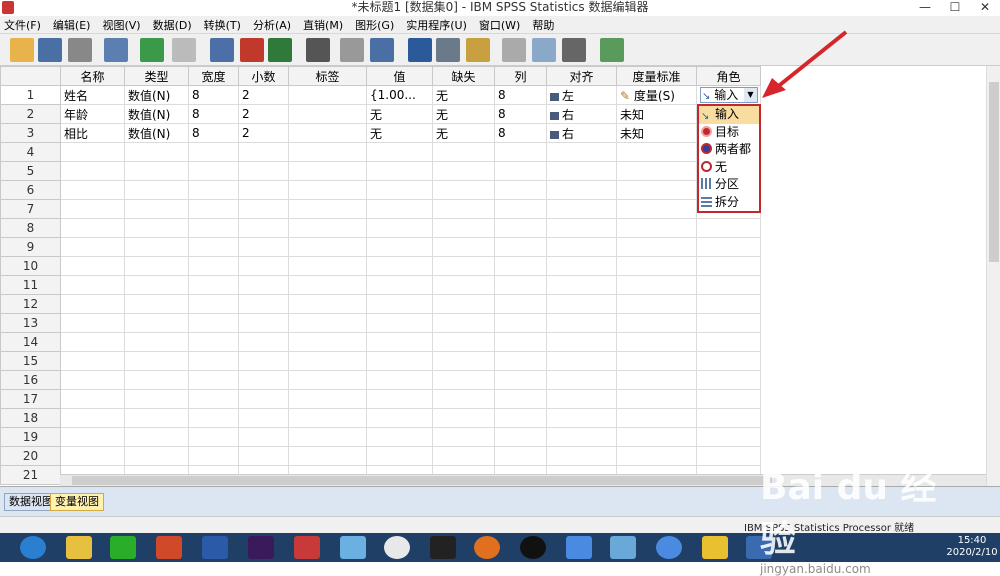 The height and width of the screenshot is (576, 1000). I want to click on table-row: 9, so click(380, 247).